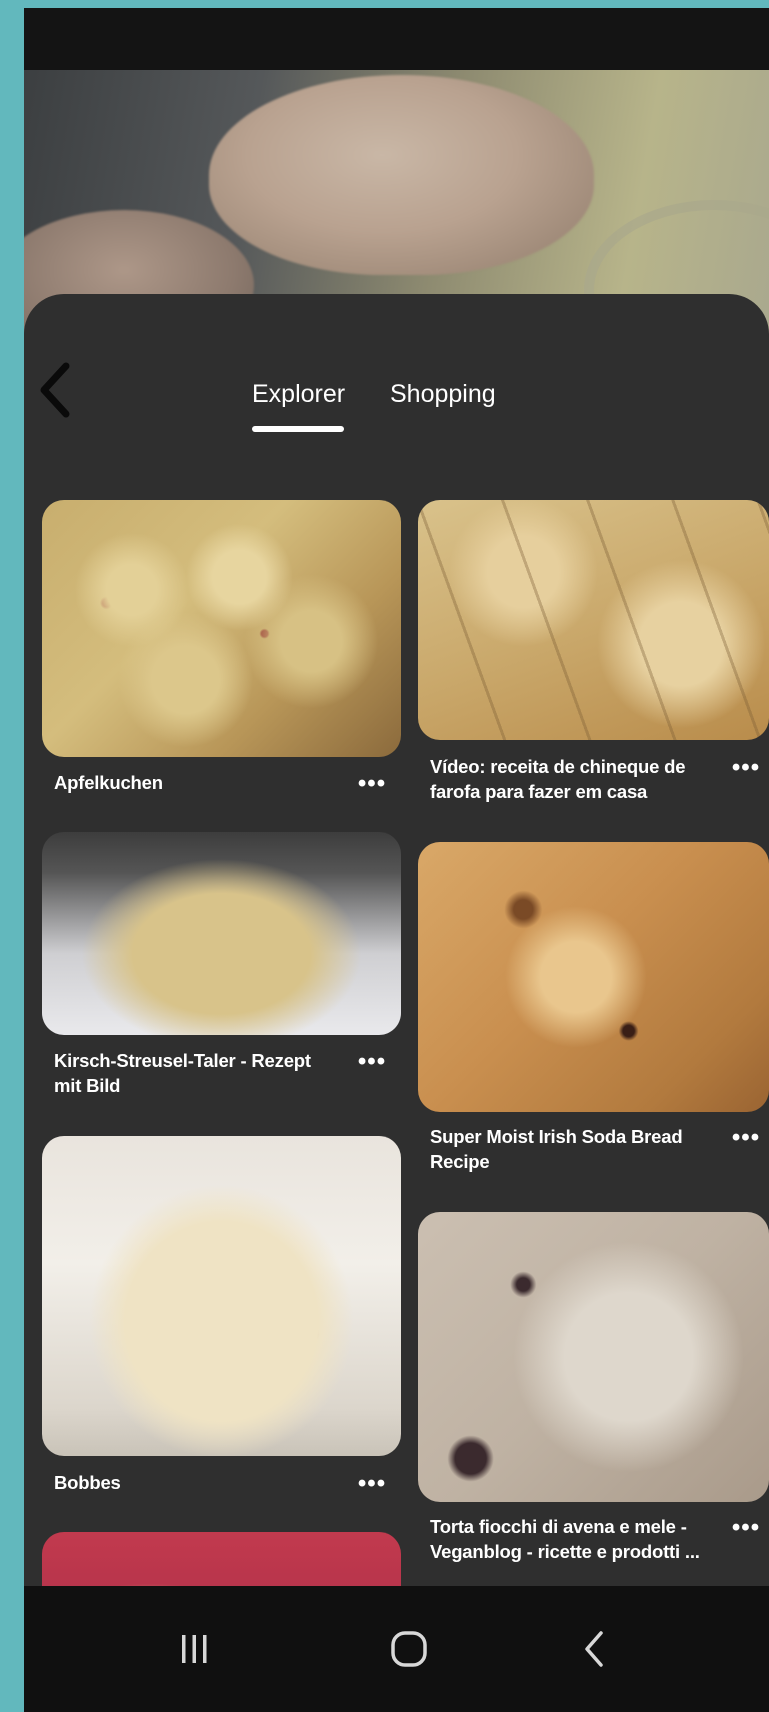  What do you see at coordinates (593, 620) in the screenshot?
I see `pin-image-chineque` at bounding box center [593, 620].